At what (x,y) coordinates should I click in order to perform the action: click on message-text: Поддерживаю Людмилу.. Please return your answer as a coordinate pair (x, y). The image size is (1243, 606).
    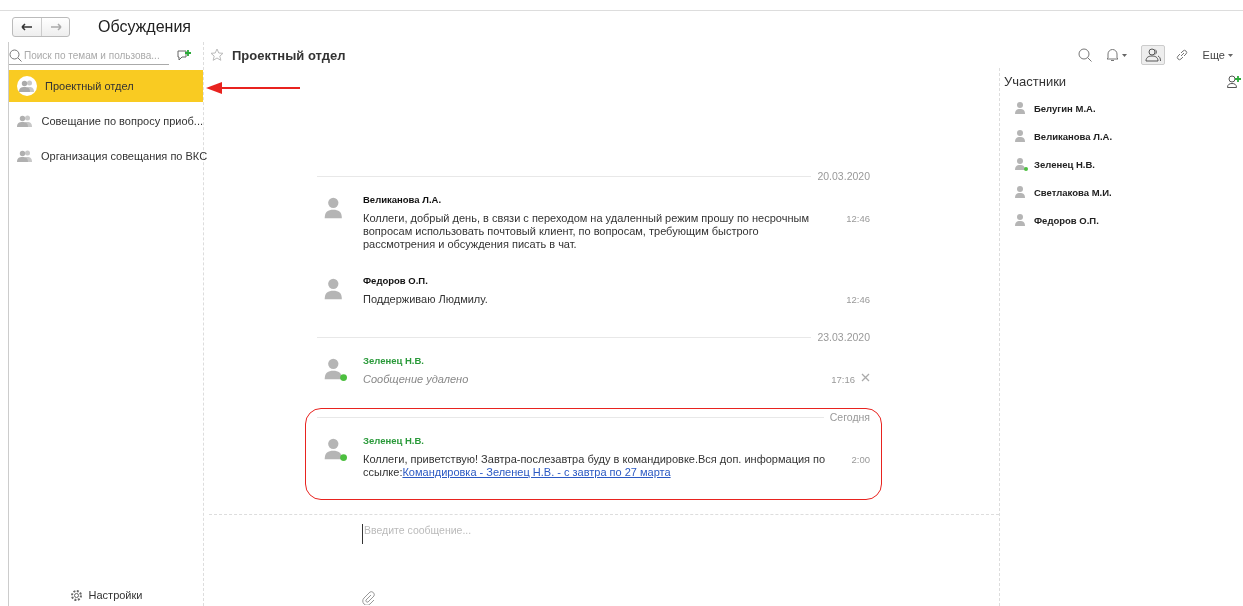
    Looking at the image, I should click on (426, 299).